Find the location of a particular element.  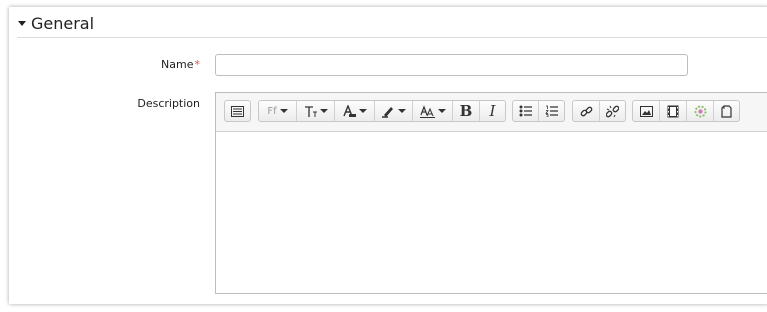

recordrtc-button is located at coordinates (700, 111).